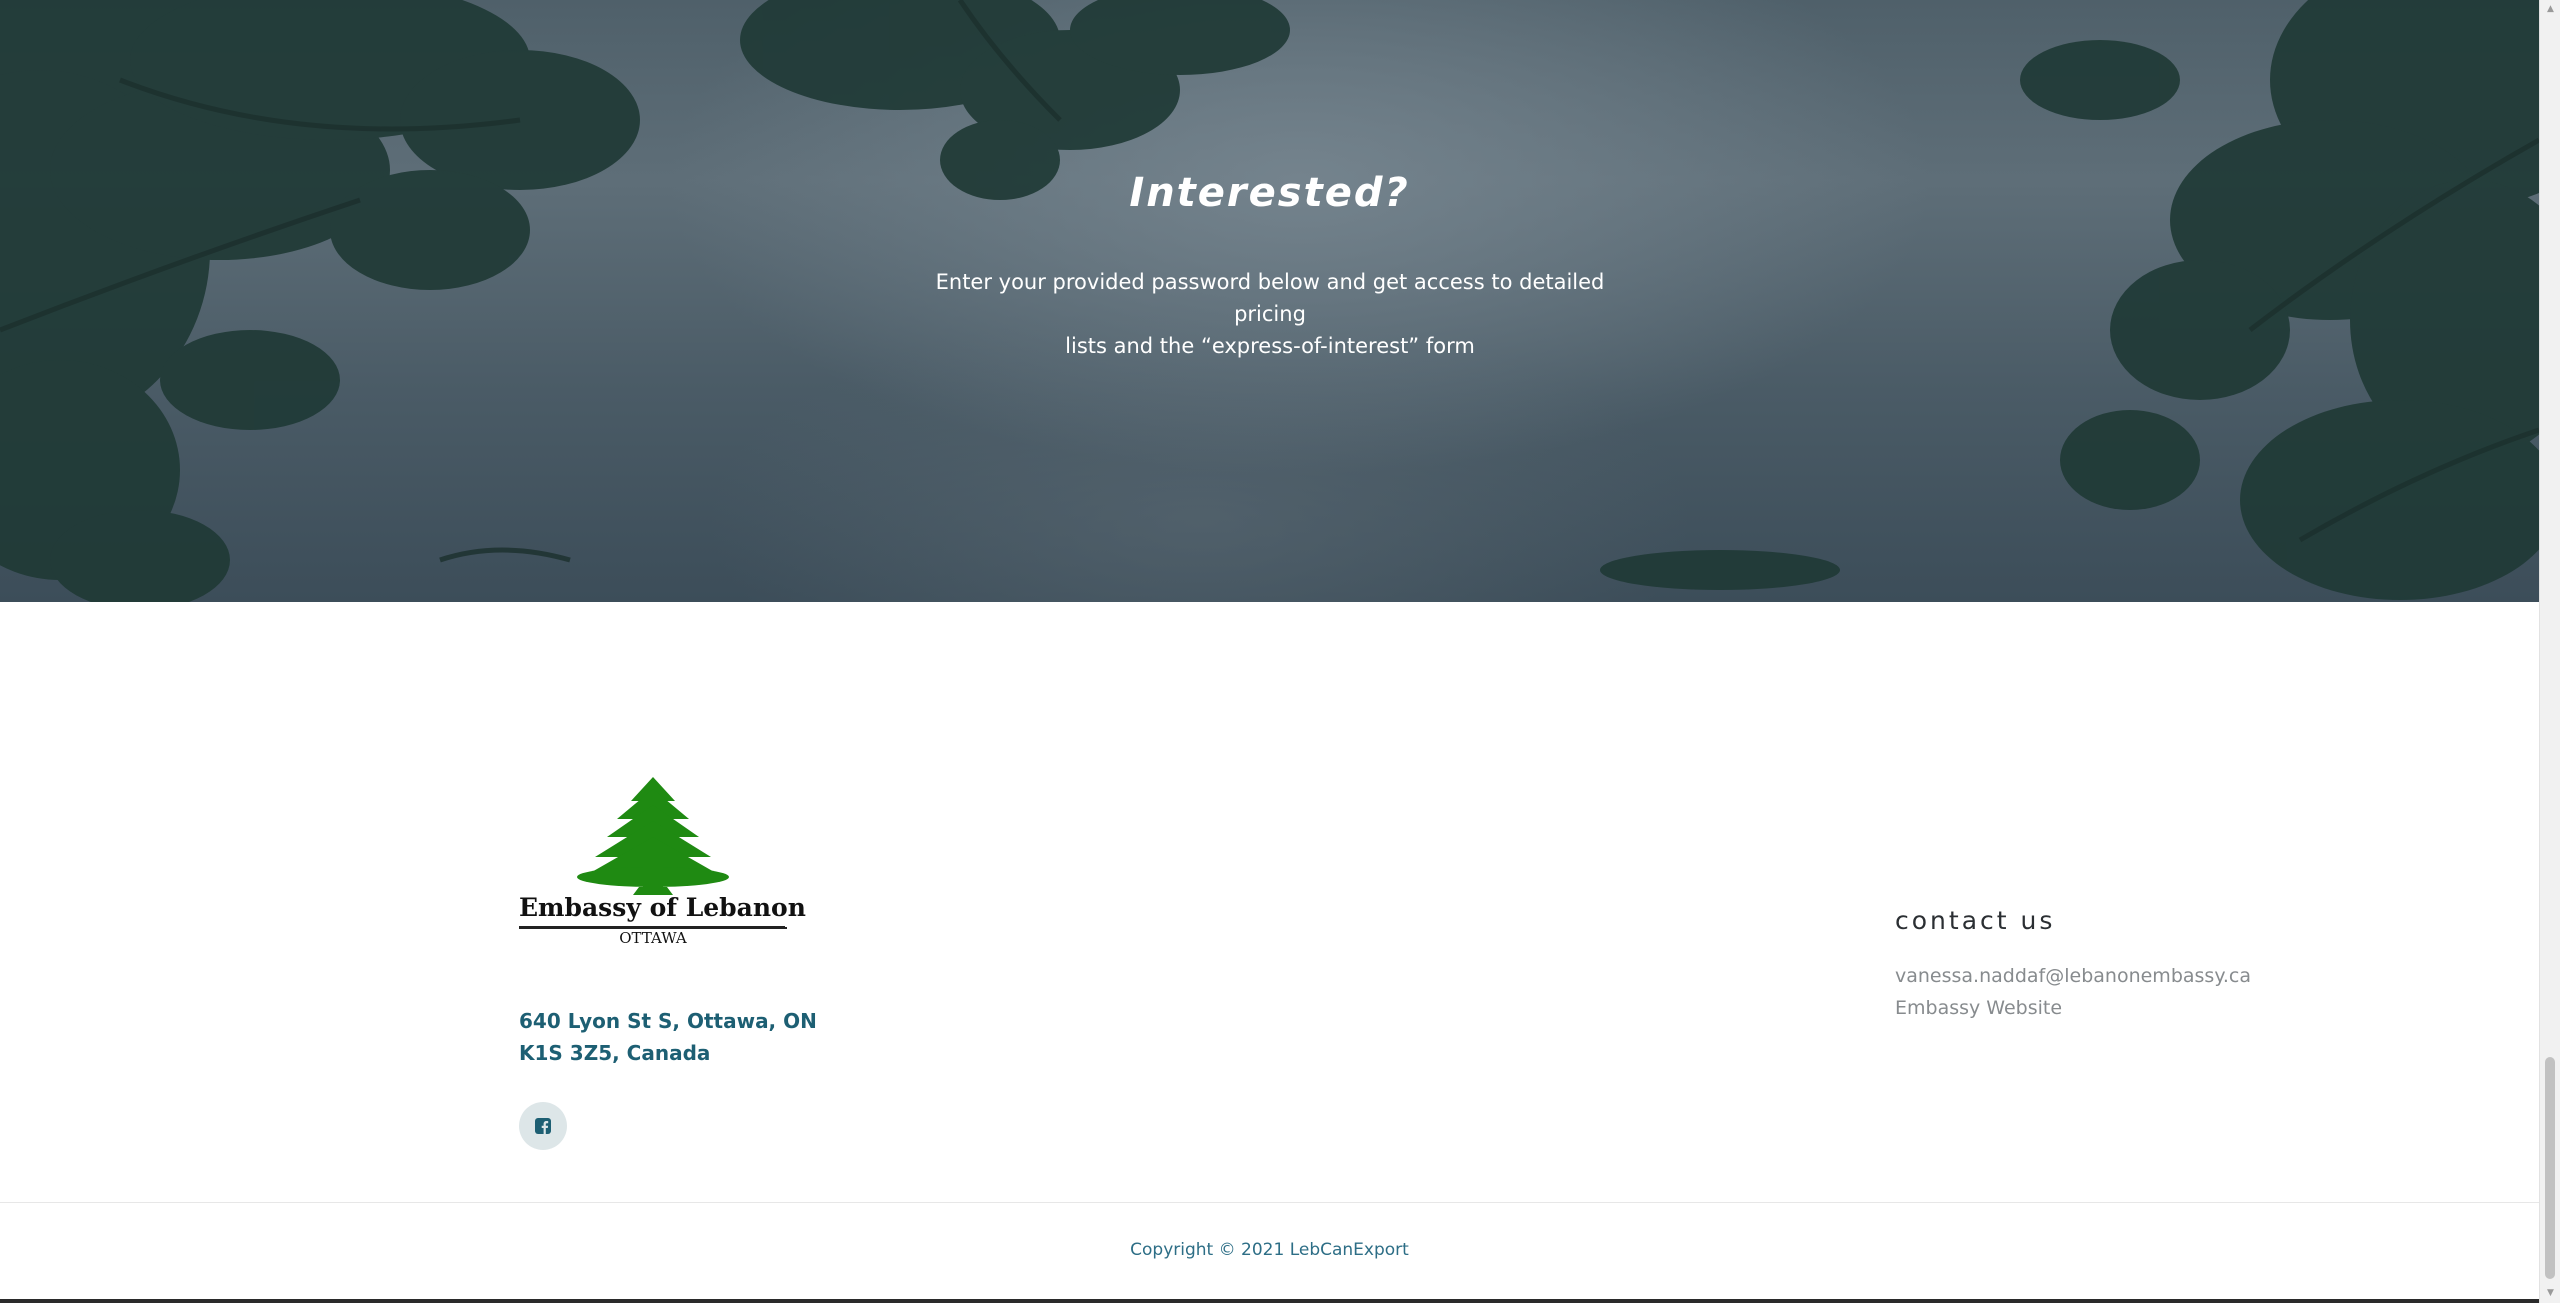 The image size is (2560, 1303). I want to click on contact-us-heading: contact us, so click(1975, 920).